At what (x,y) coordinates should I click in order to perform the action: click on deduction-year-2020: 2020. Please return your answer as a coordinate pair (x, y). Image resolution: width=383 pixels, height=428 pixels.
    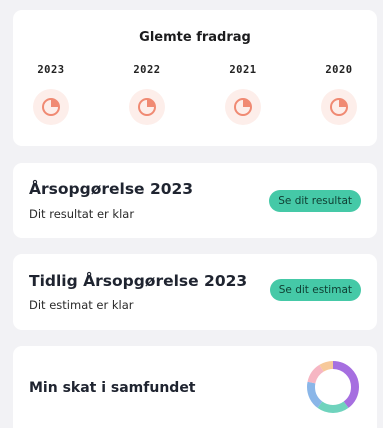
    Looking at the image, I should click on (339, 94).